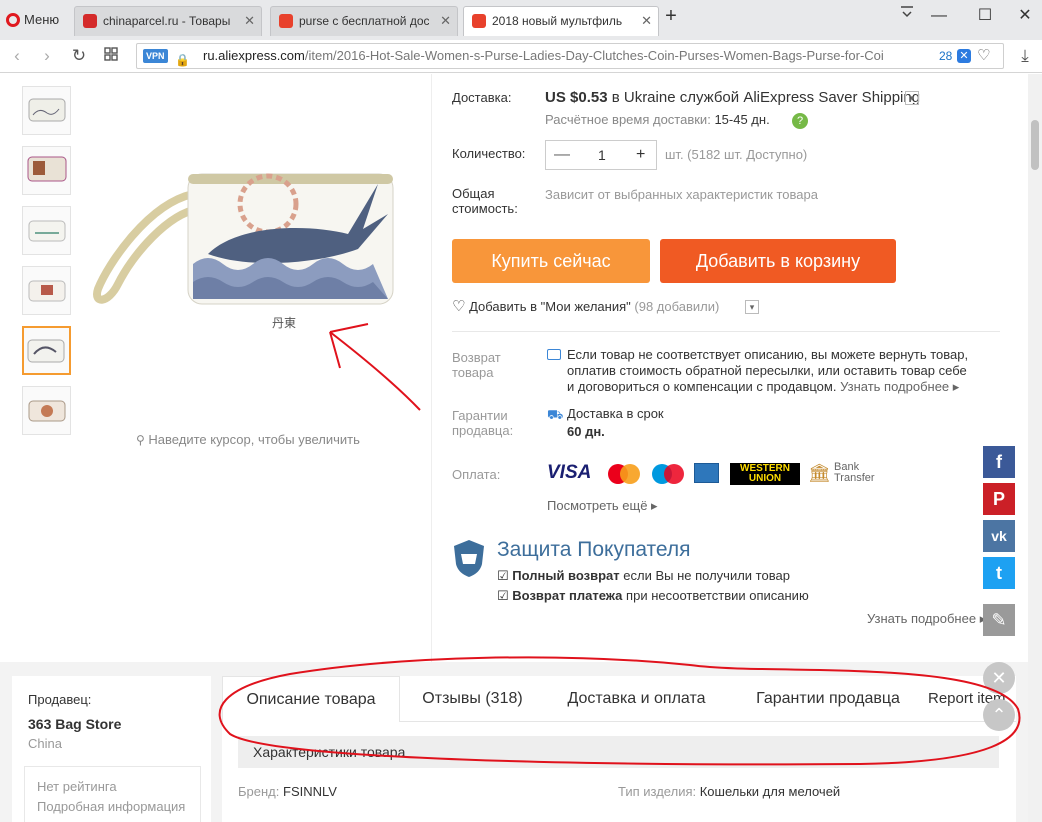 Image resolution: width=1042 pixels, height=822 pixels. I want to click on guarantee-text: Доставка в срок, so click(615, 413).